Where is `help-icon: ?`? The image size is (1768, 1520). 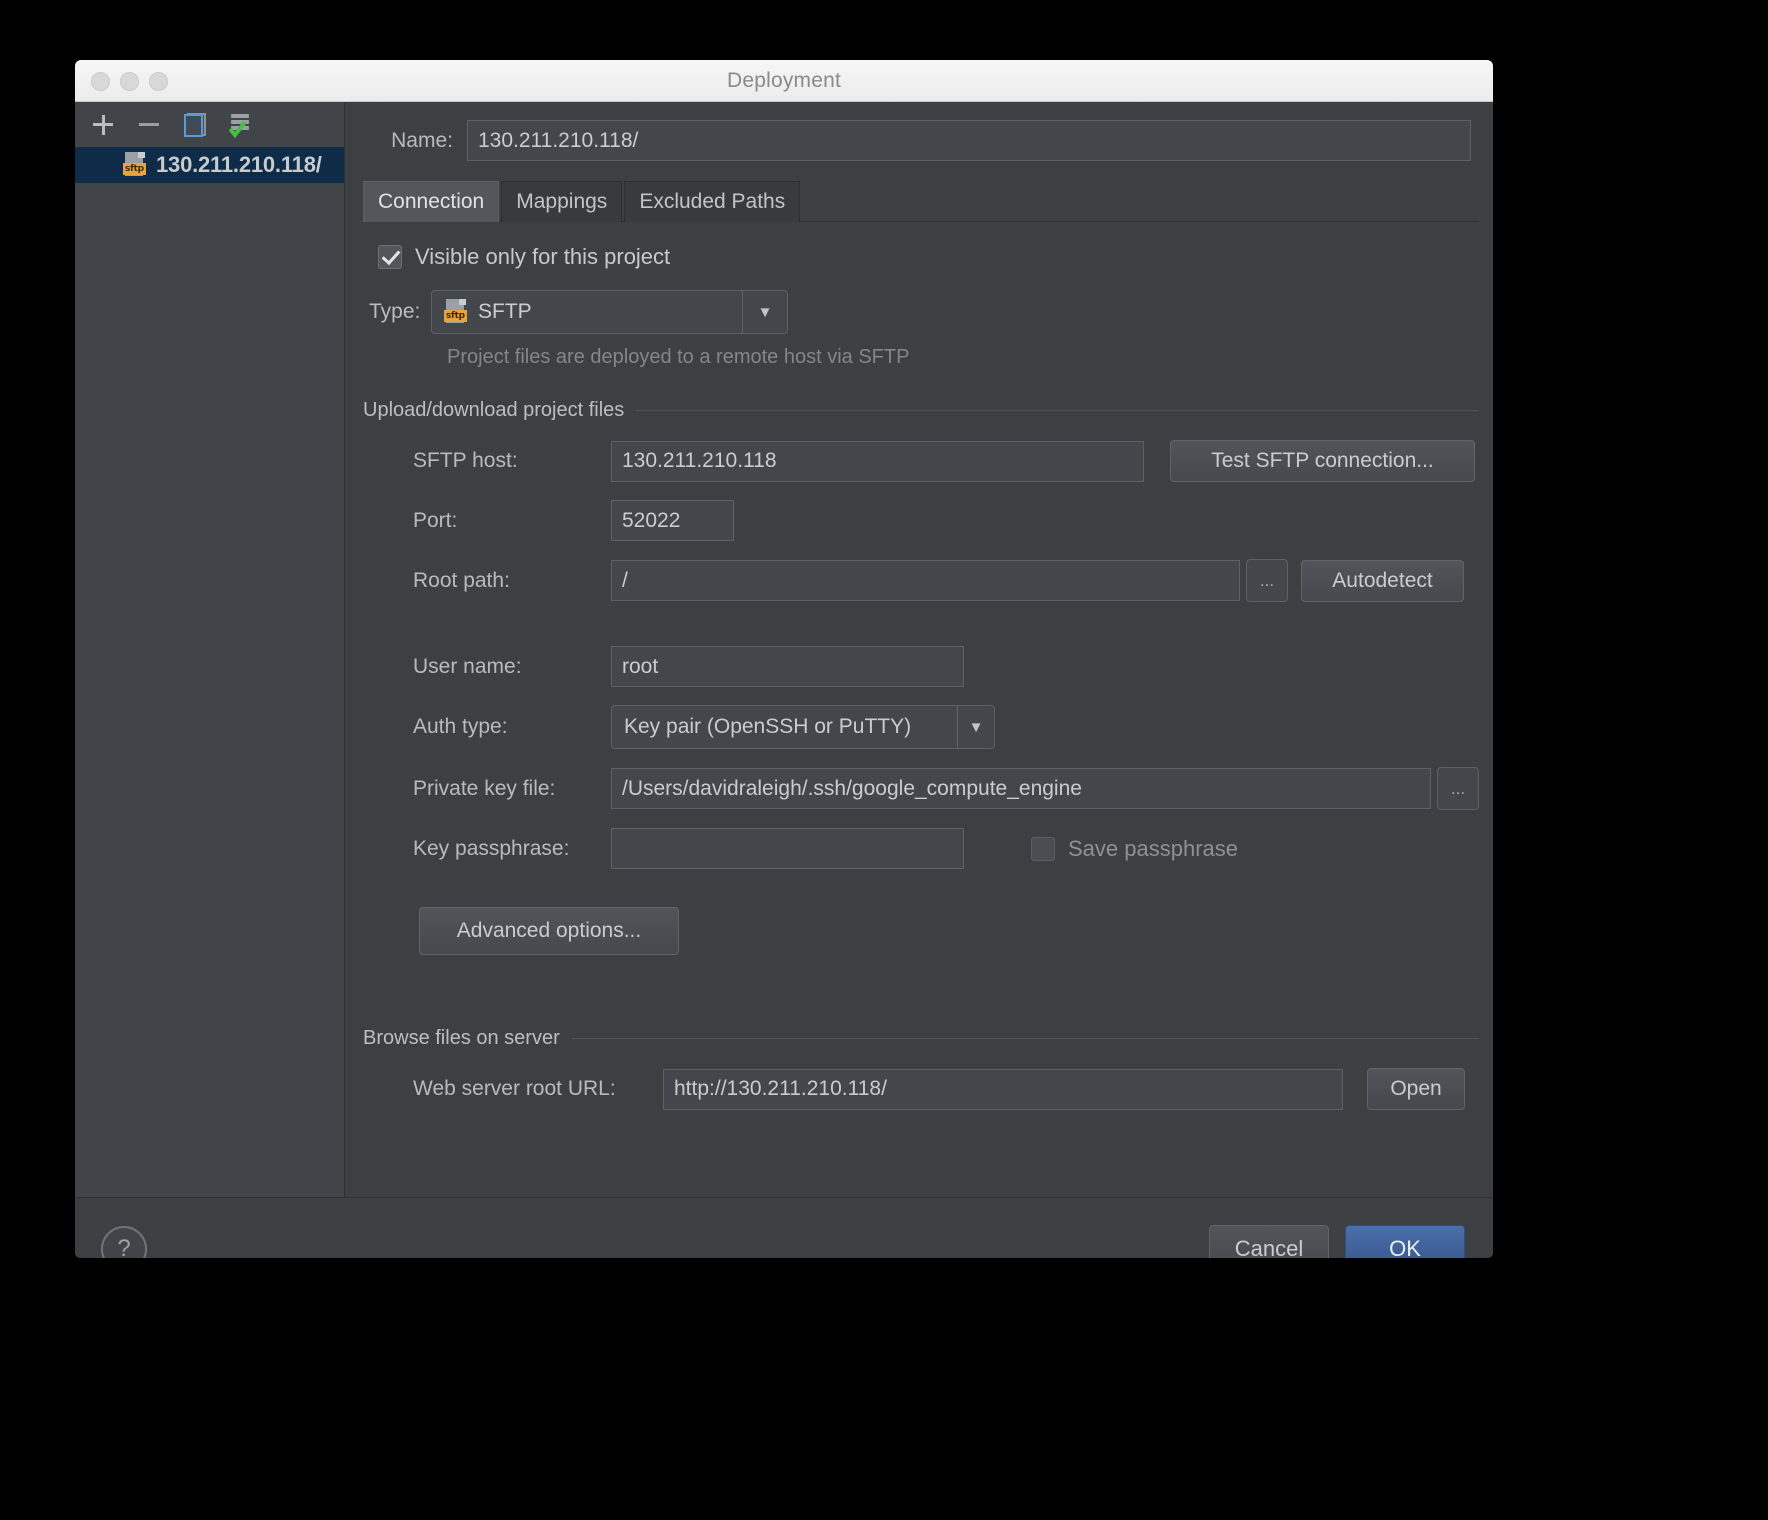 help-icon: ? is located at coordinates (124, 1241).